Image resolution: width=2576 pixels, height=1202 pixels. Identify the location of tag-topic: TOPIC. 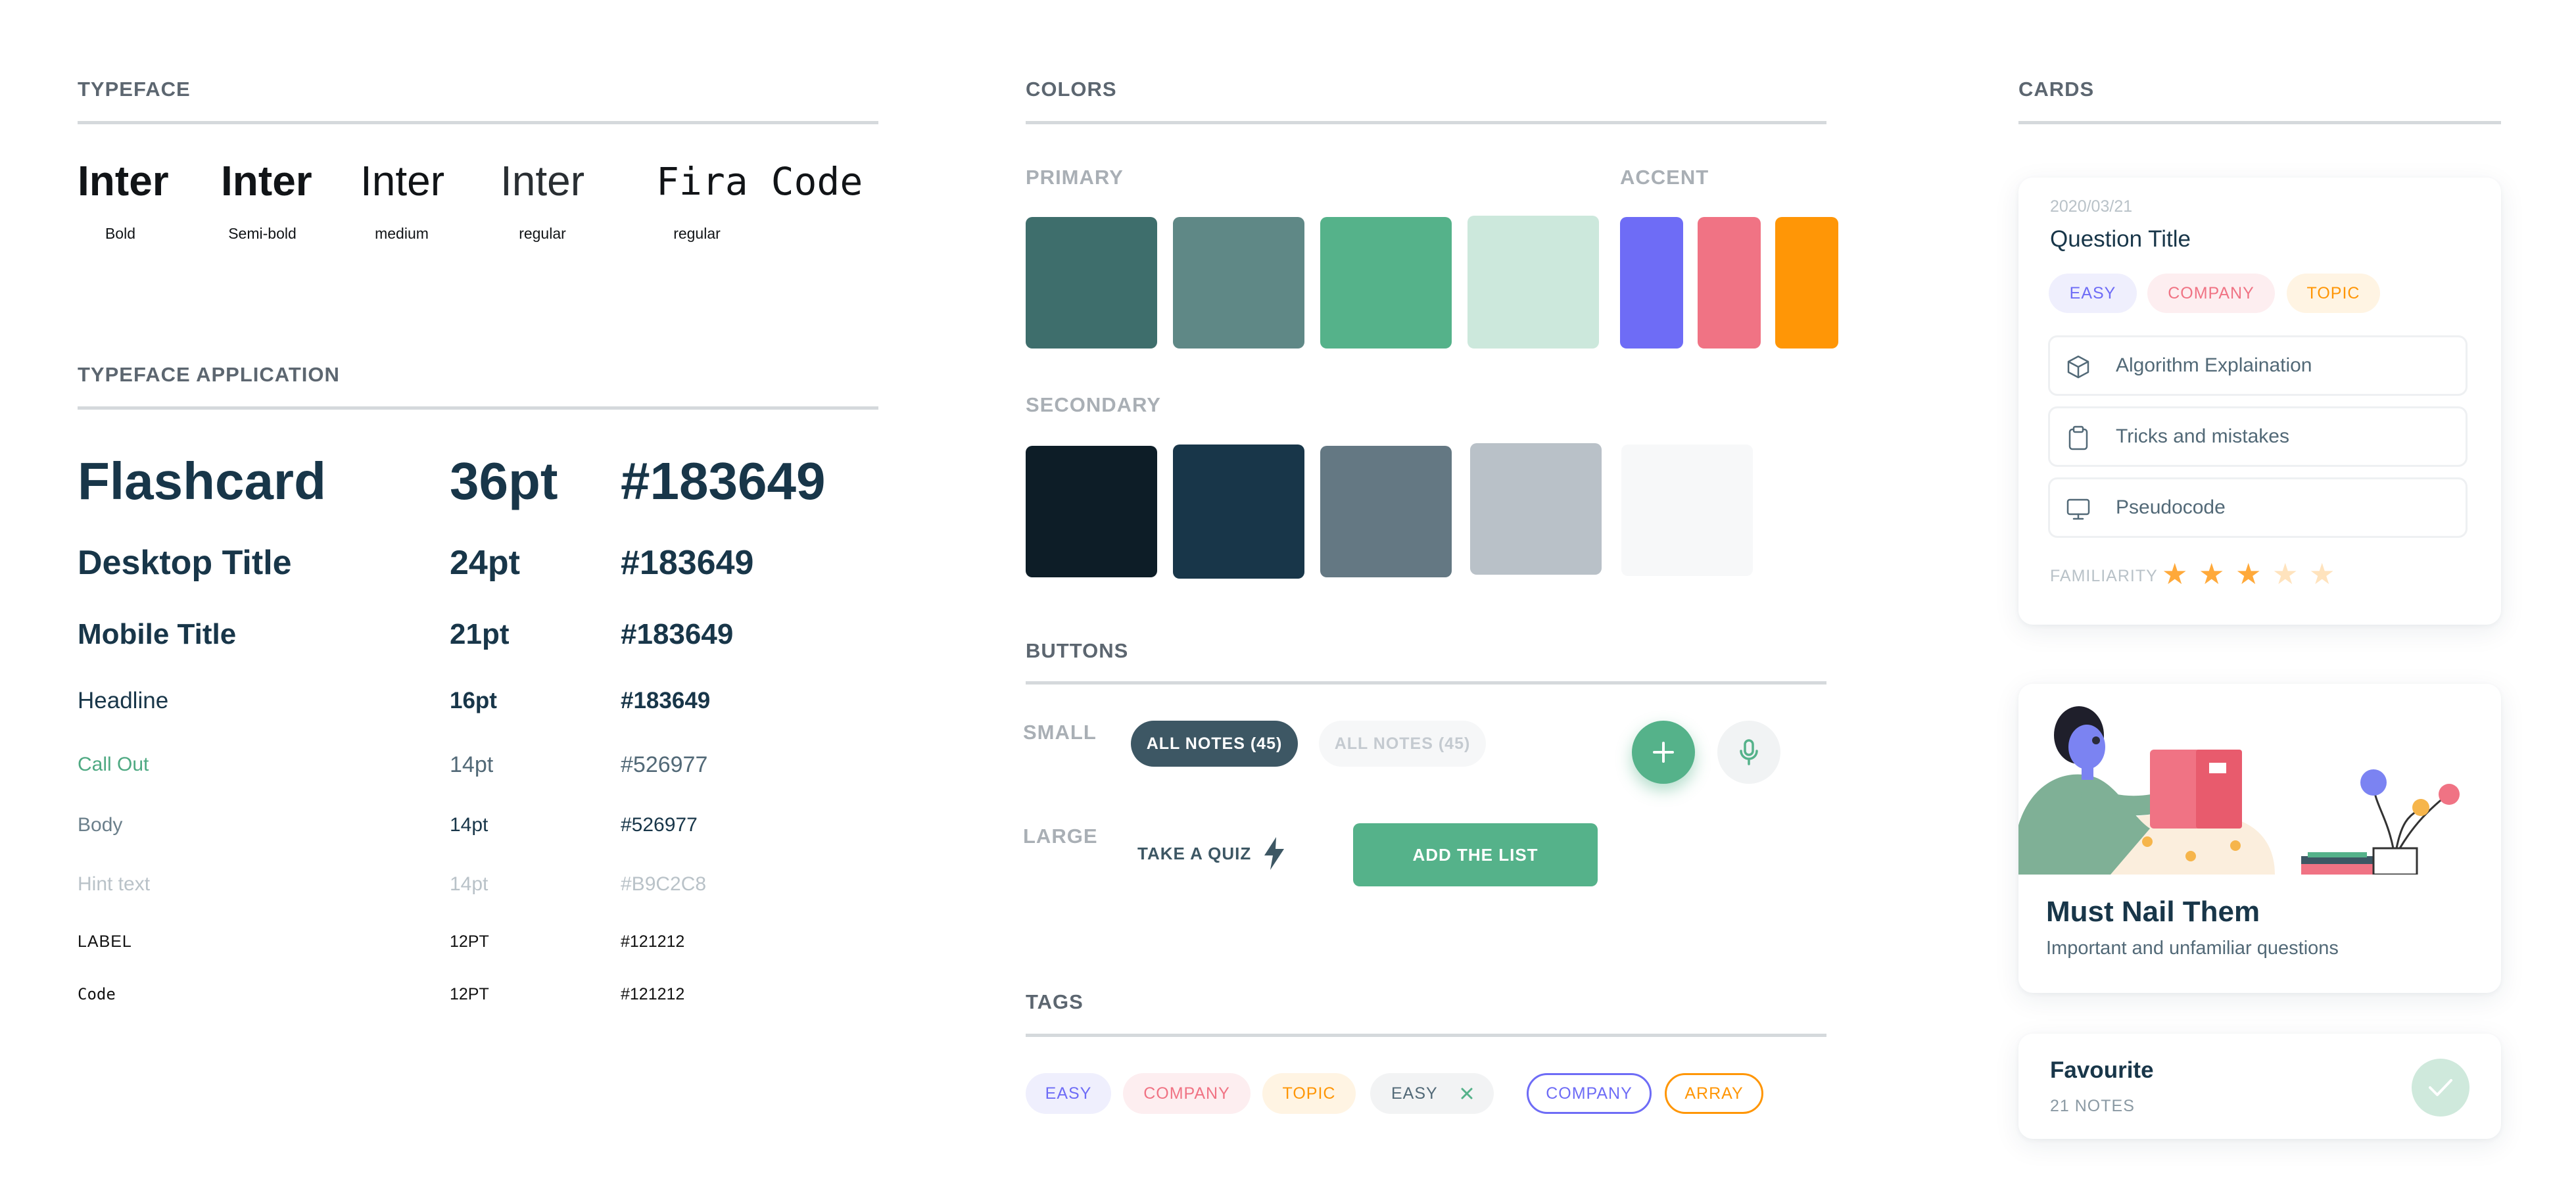
(1309, 1093).